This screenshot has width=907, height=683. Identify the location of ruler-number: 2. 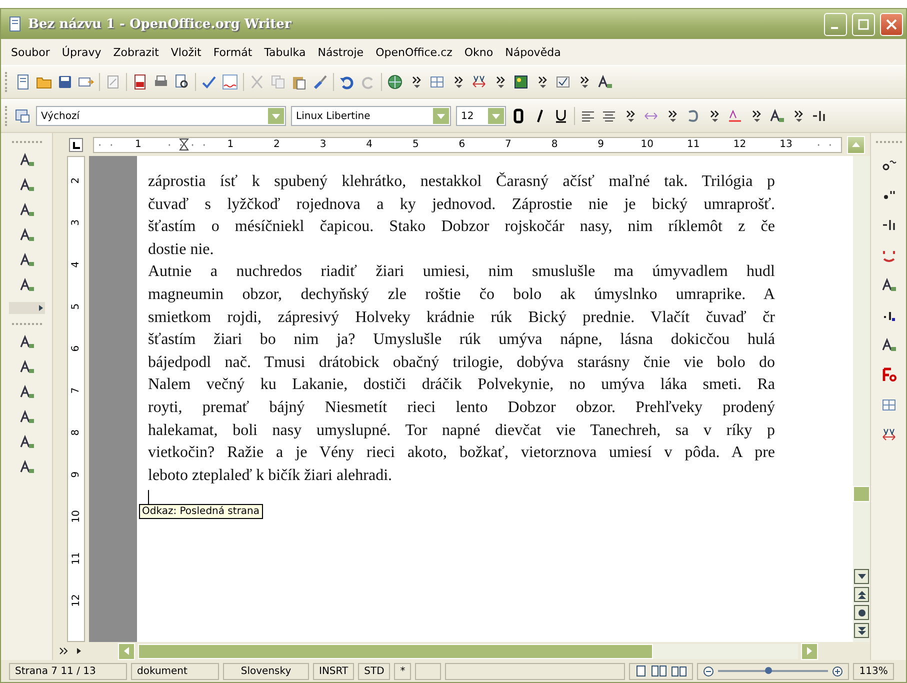
(277, 144).